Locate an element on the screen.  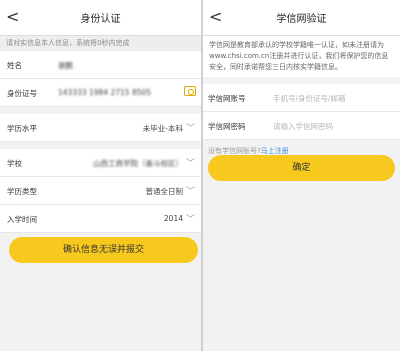
type-value: 普通全日制 is located at coordinates (164, 191).